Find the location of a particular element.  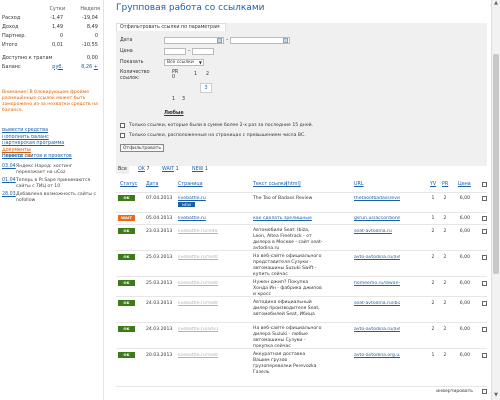

news-text: Добавлена возможность сайты с nofollow is located at coordinates (56, 197).